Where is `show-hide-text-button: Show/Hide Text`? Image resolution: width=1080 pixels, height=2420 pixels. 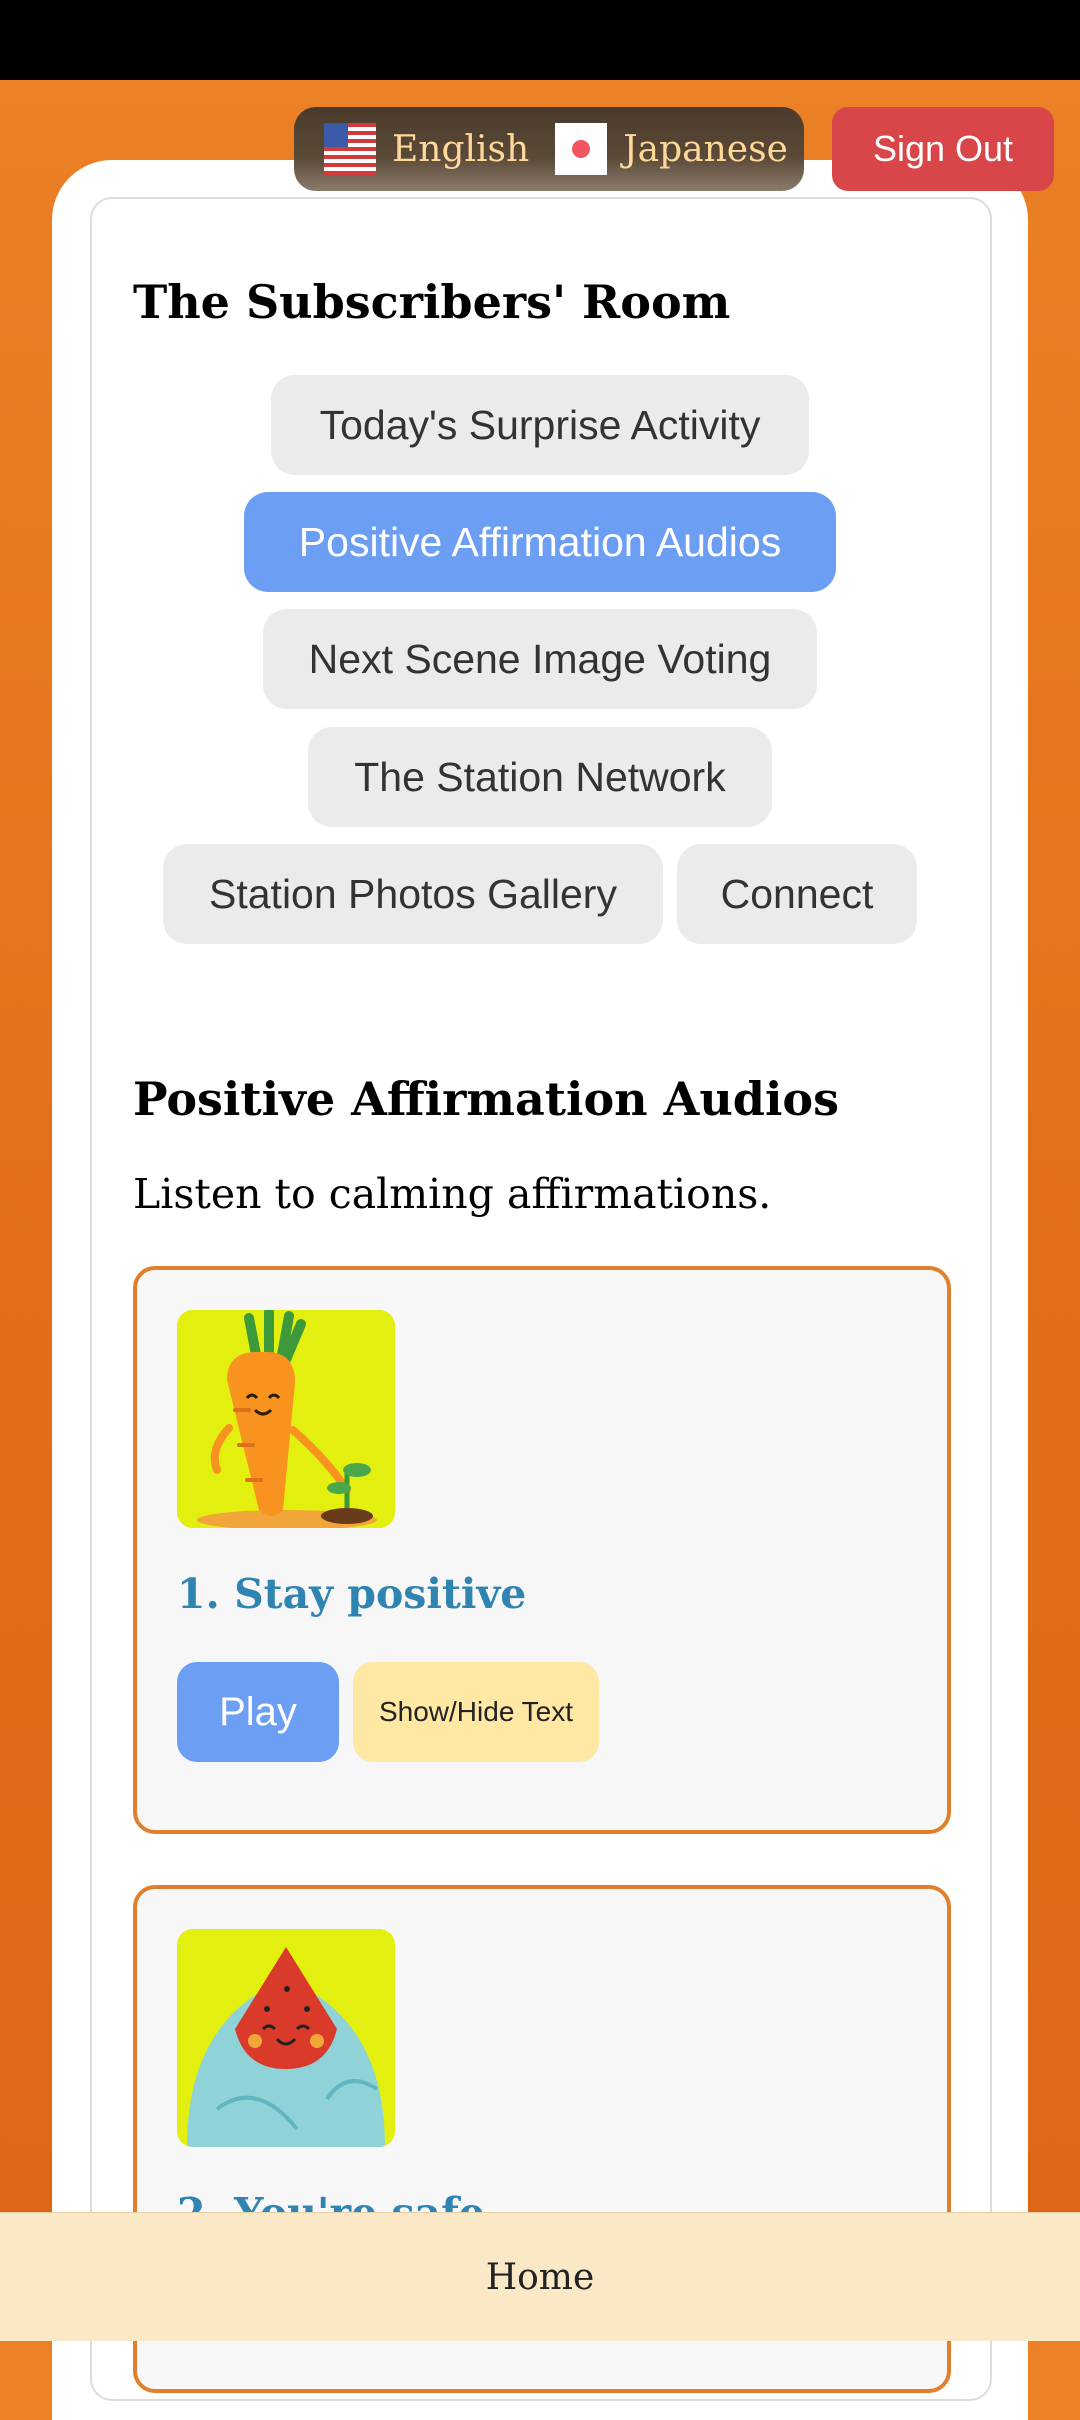
show-hide-text-button: Show/Hide Text is located at coordinates (476, 1712).